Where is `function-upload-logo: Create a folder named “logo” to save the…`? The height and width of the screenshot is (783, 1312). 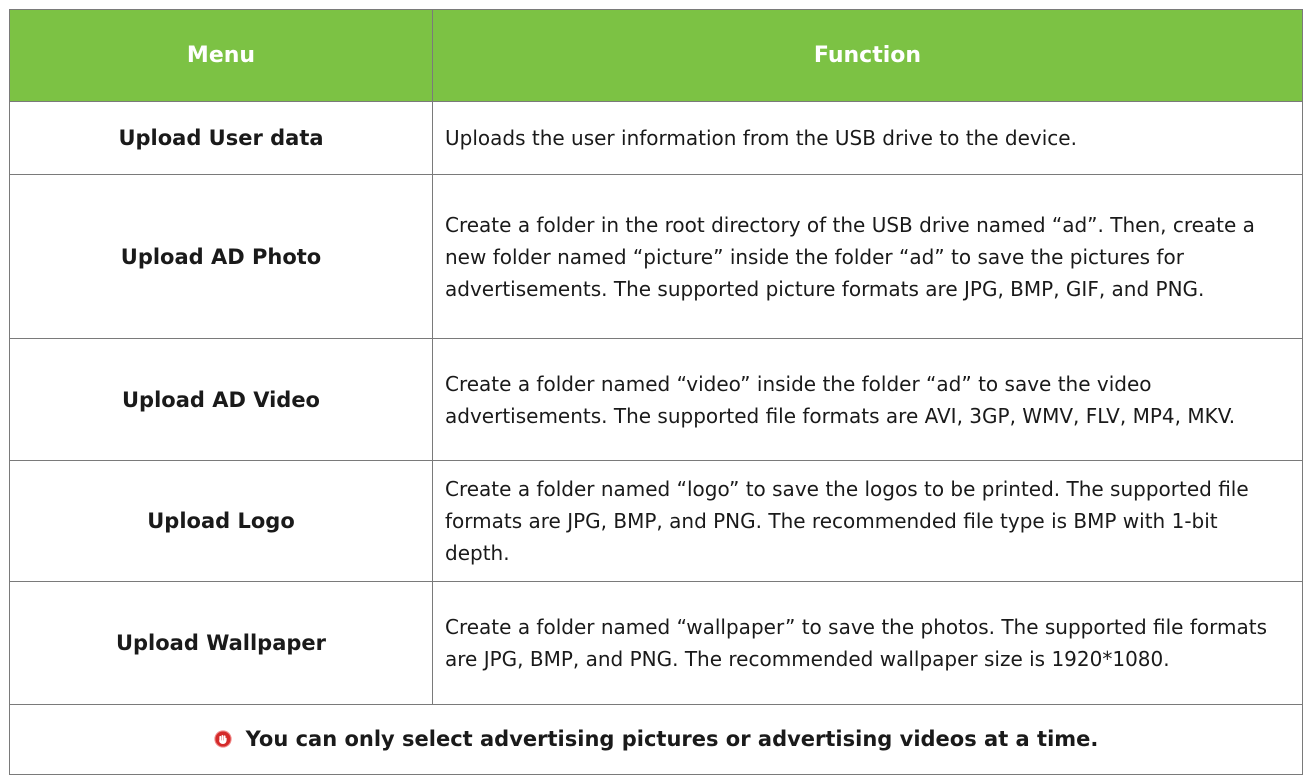
function-upload-logo: Create a folder named “logo” to save the… is located at coordinates (867, 521).